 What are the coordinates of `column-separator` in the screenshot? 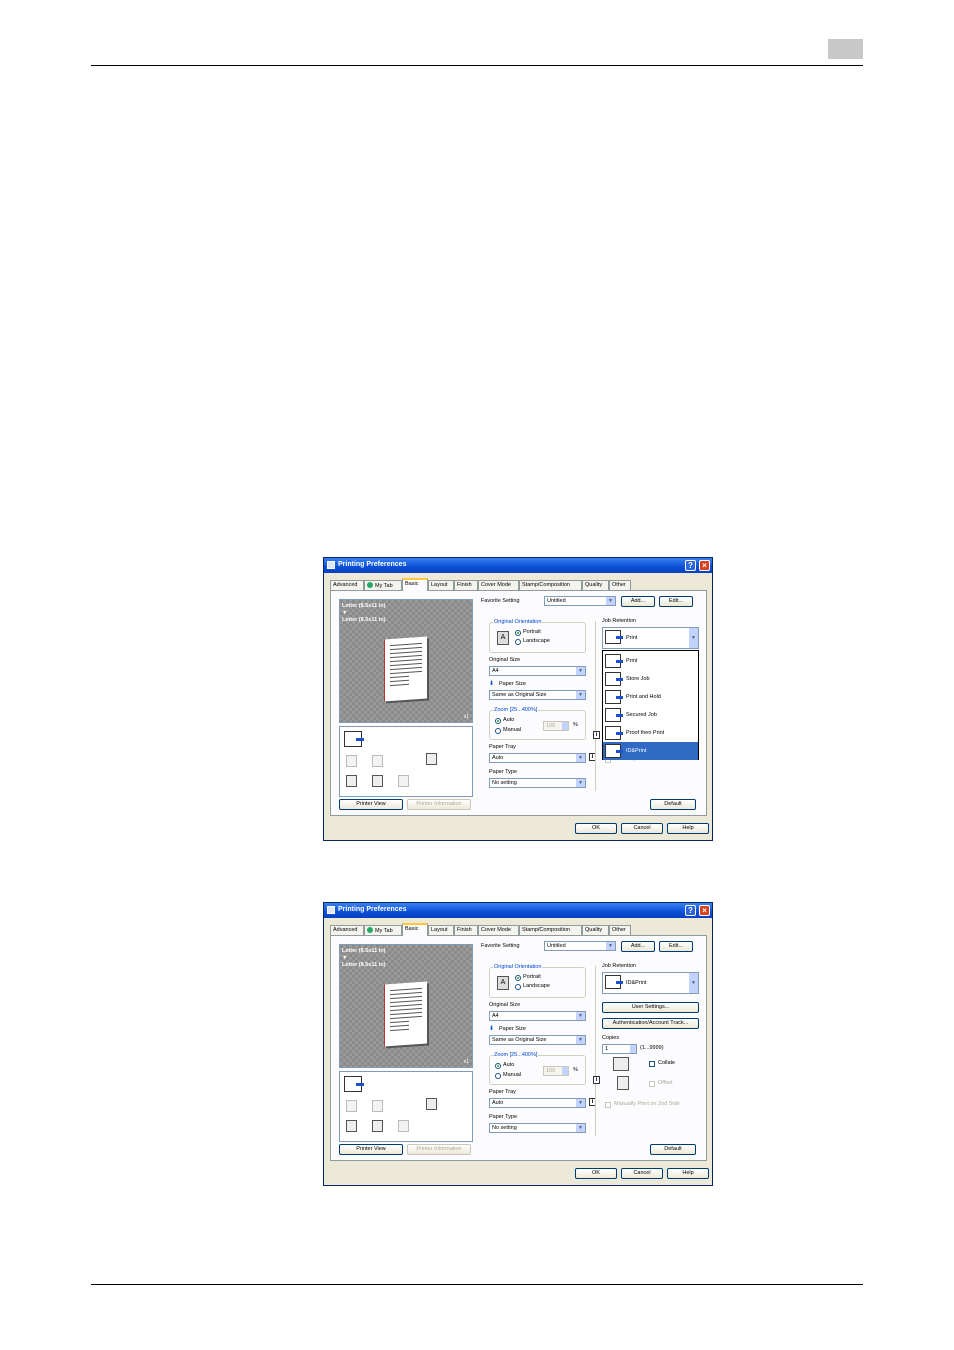 It's located at (595, 1051).